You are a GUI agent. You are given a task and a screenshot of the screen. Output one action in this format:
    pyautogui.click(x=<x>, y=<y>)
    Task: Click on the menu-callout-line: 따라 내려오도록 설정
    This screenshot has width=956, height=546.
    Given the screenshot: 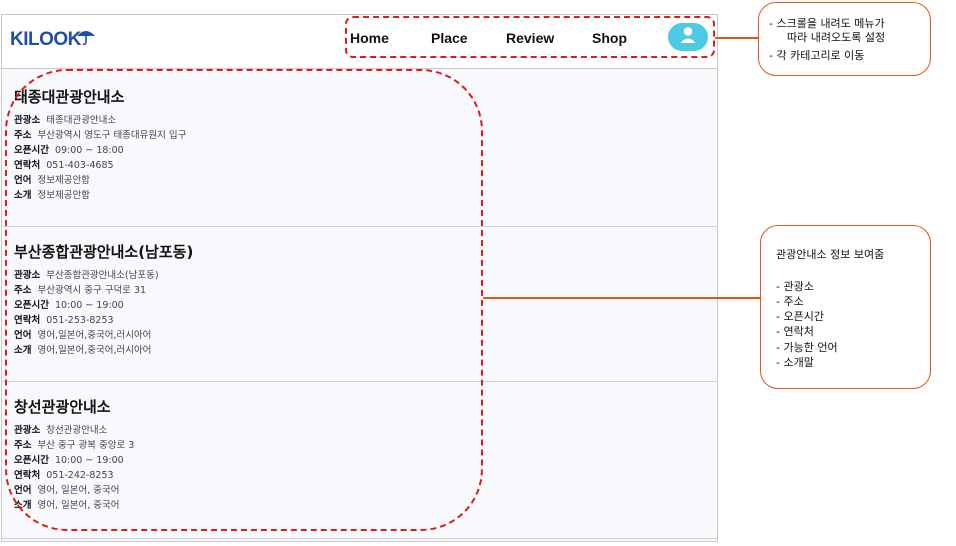 What is the action you would take?
    pyautogui.click(x=836, y=37)
    